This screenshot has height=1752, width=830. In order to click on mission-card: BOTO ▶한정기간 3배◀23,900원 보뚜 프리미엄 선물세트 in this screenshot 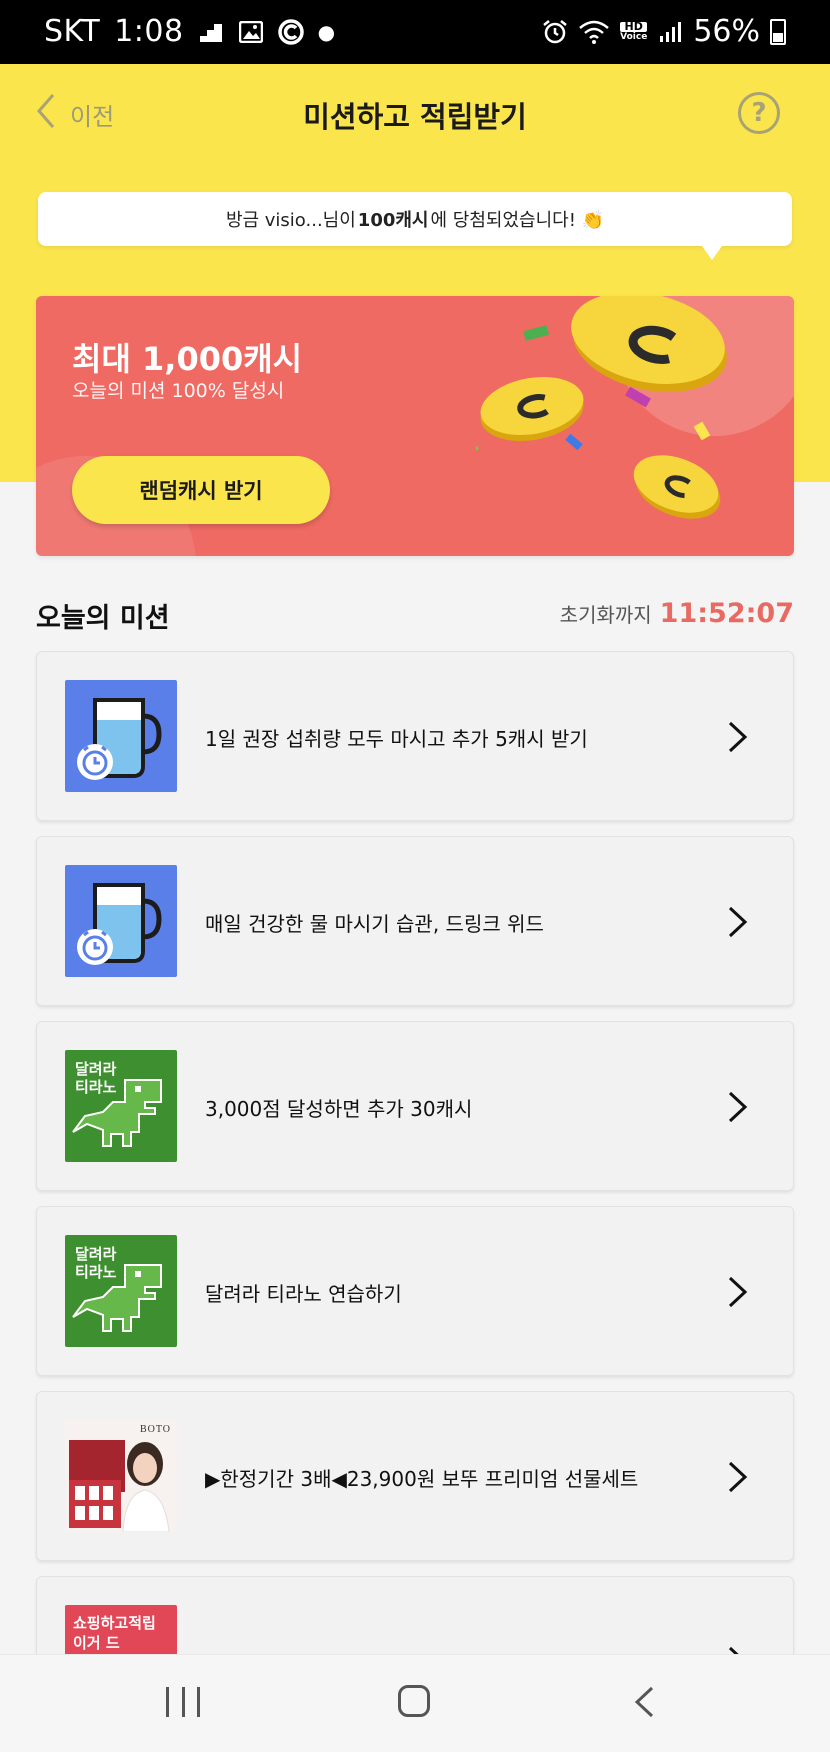, I will do `click(415, 1476)`.